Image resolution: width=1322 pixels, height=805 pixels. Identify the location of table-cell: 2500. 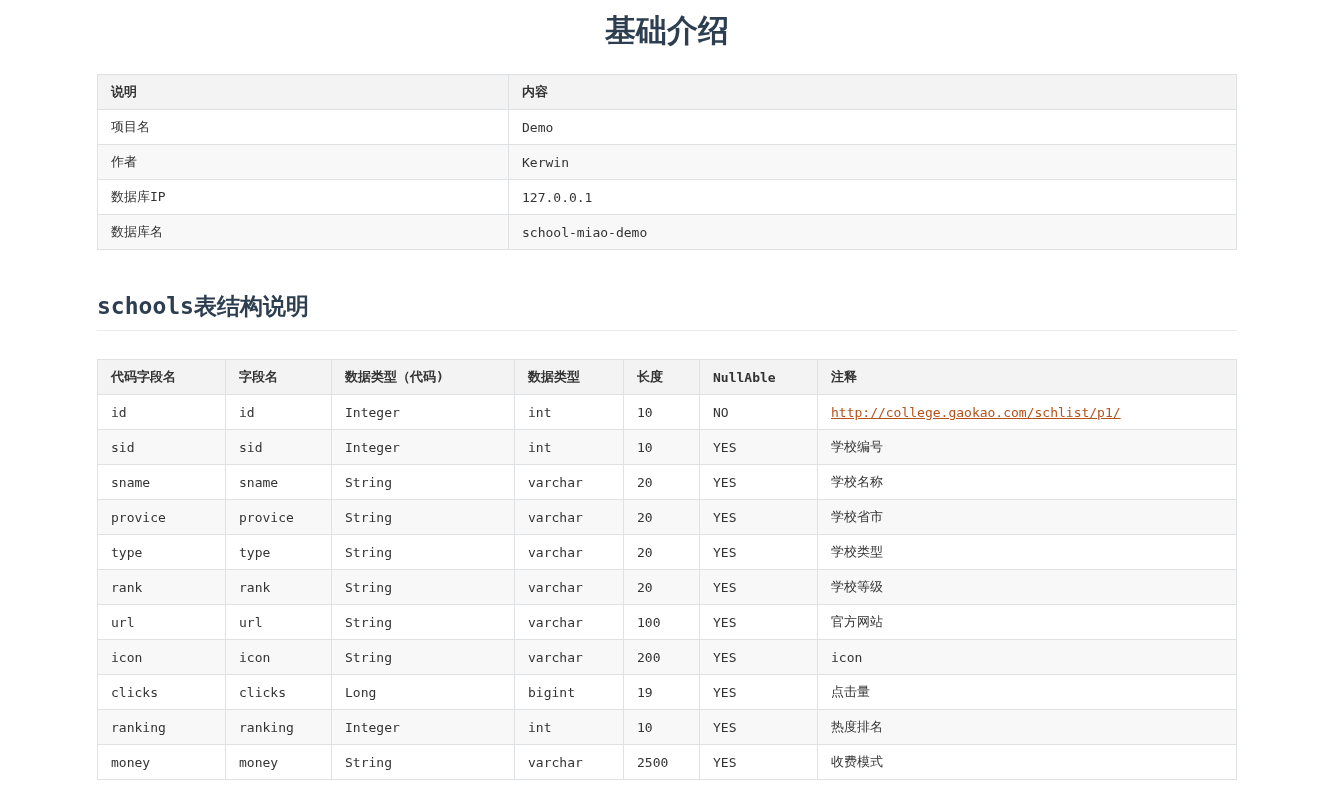
(661, 762).